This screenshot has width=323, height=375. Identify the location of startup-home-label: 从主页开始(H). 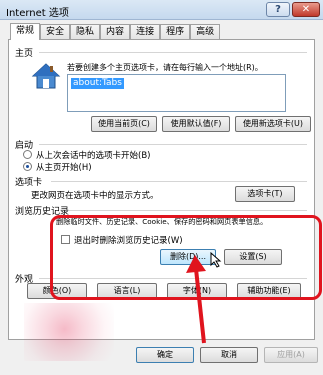
(64, 168).